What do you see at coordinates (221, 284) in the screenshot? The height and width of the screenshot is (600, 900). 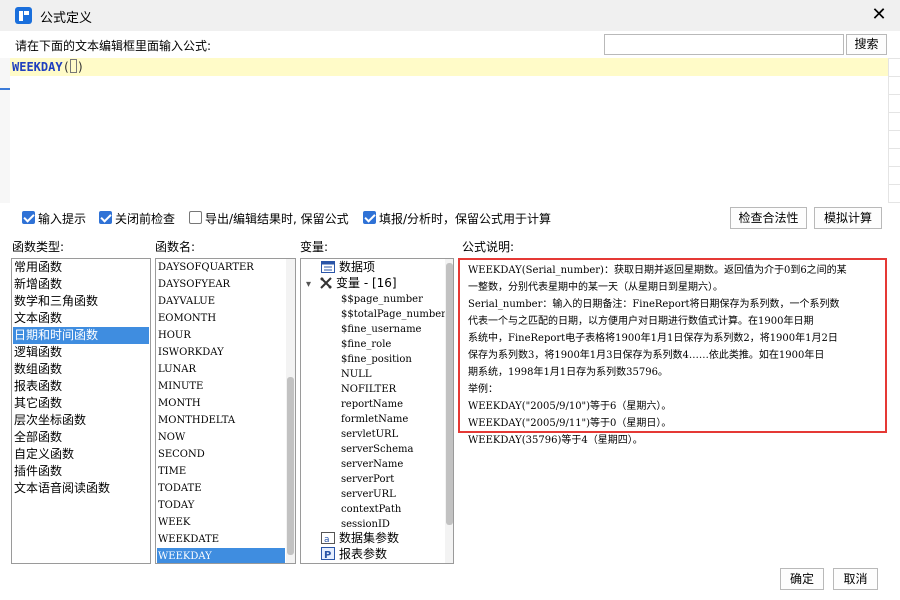 I see `function-item: DAYSOFYEAR` at bounding box center [221, 284].